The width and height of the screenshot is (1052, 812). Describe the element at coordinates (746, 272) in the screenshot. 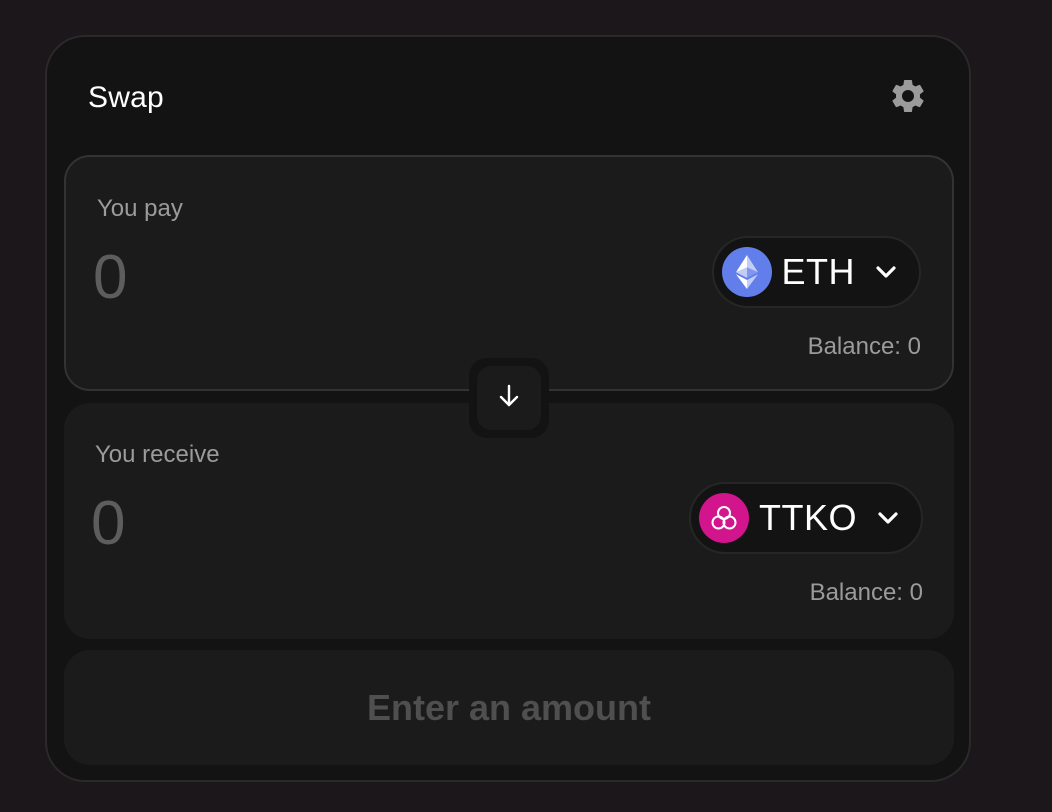

I see `eth-logo-icon` at that location.